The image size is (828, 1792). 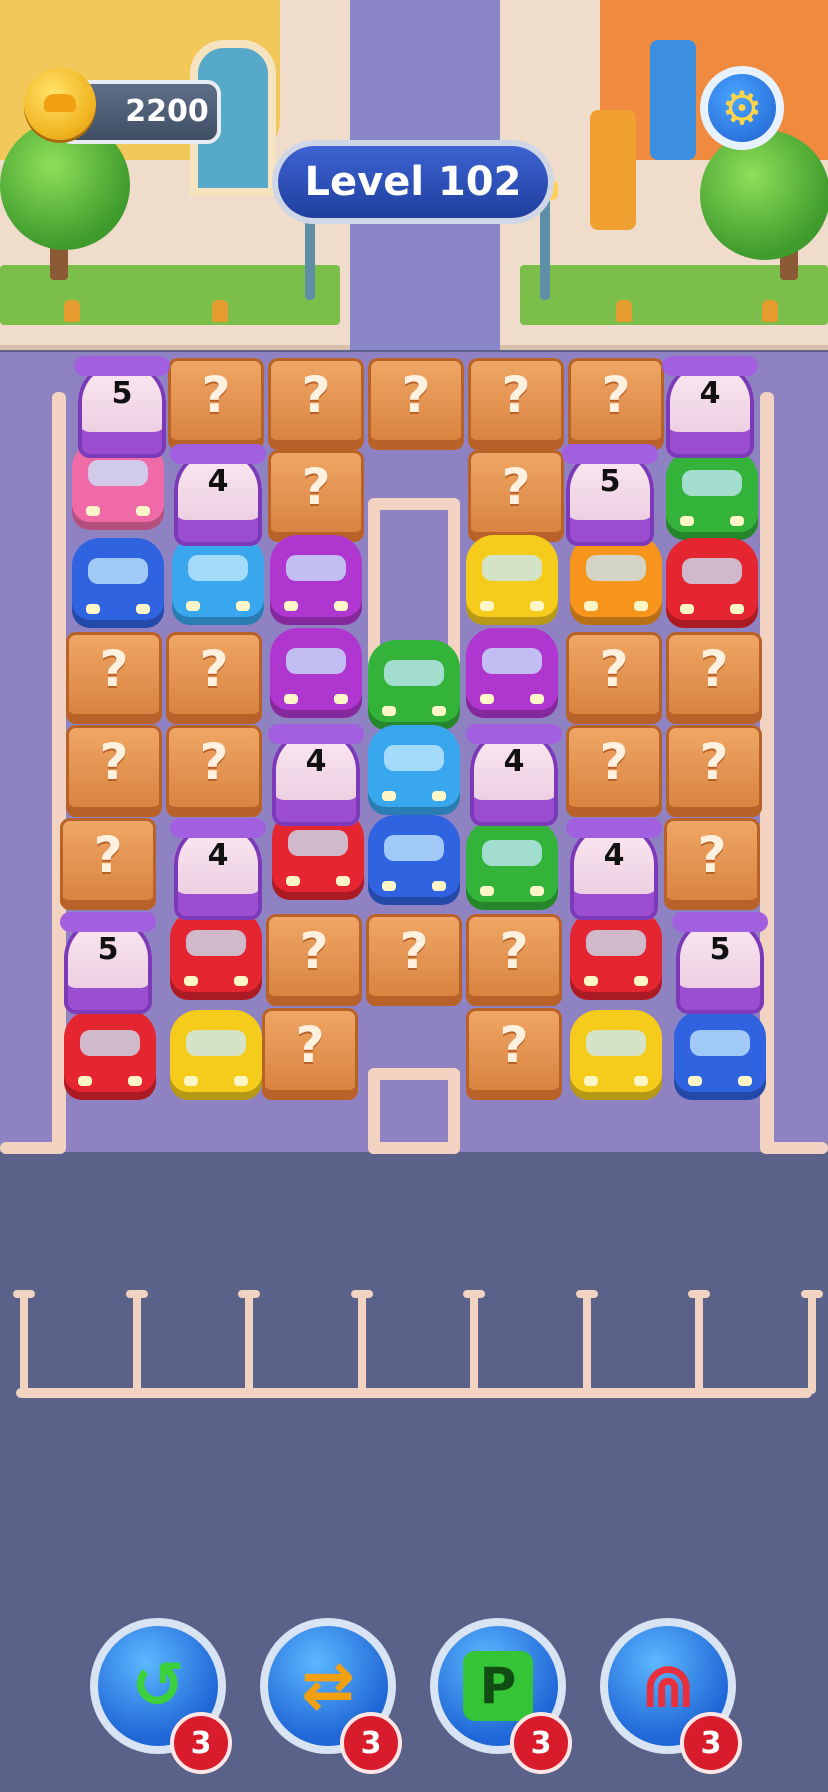 What do you see at coordinates (616, 580) in the screenshot?
I see `orange-car` at bounding box center [616, 580].